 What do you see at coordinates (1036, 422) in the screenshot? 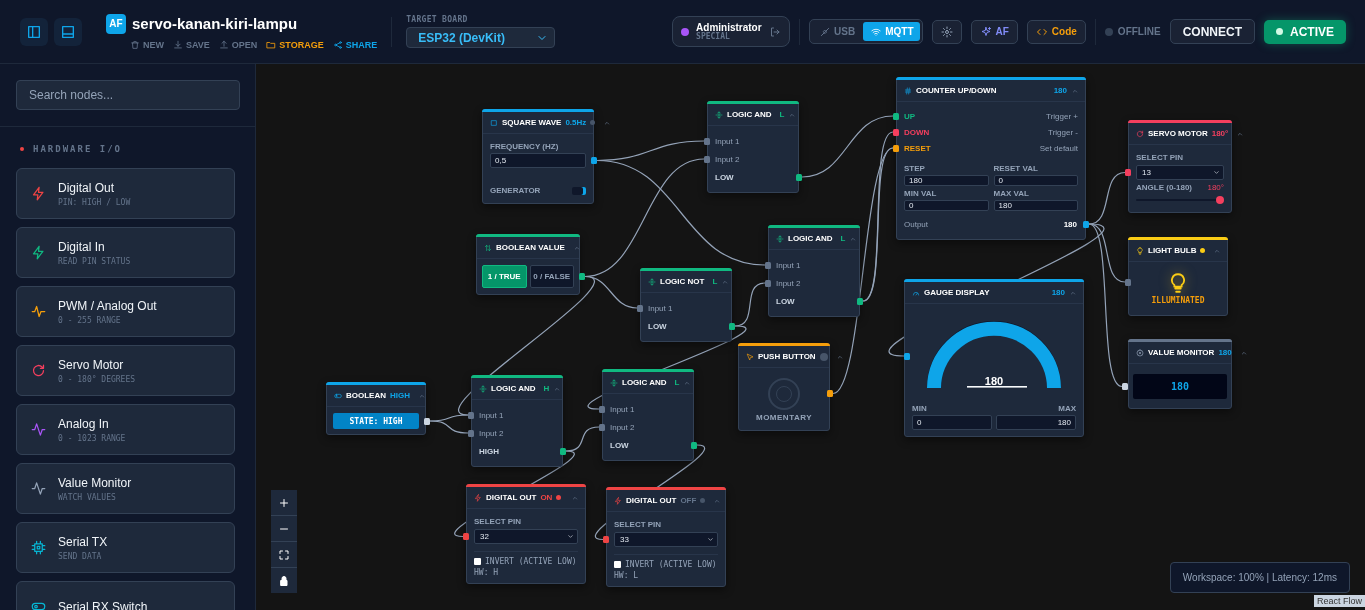
I see `max-field: 180` at bounding box center [1036, 422].